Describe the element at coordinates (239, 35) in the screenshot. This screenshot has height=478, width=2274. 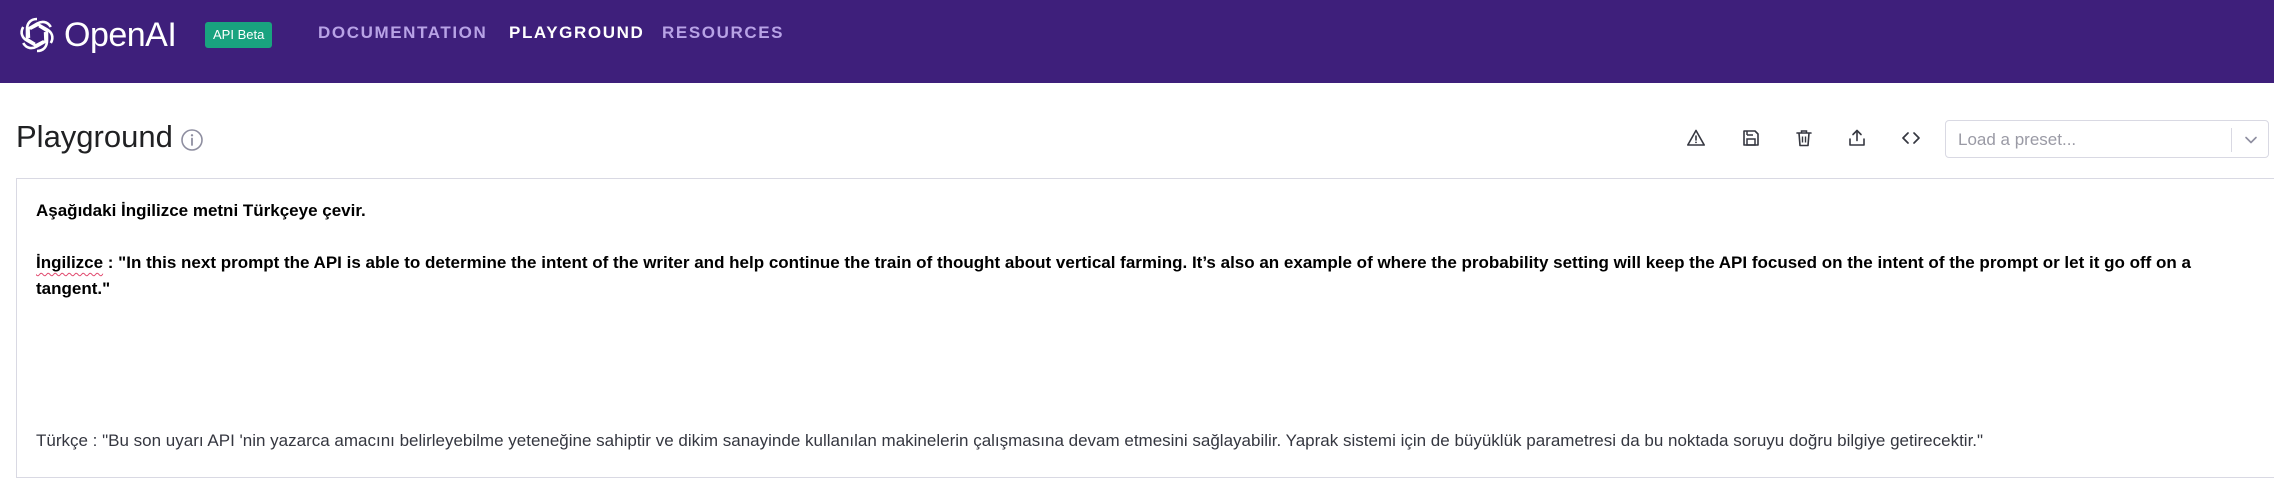
I see `api-beta-badge: API Beta` at that location.